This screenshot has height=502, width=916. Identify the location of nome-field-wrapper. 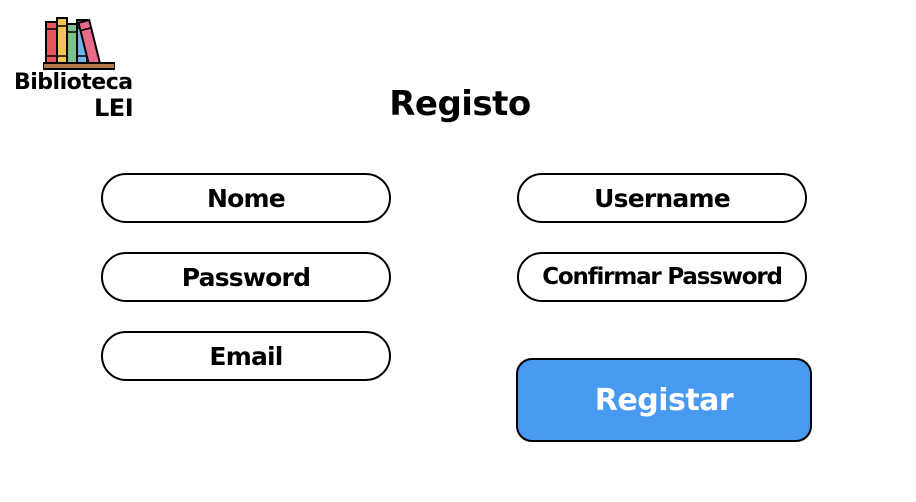
(246, 198).